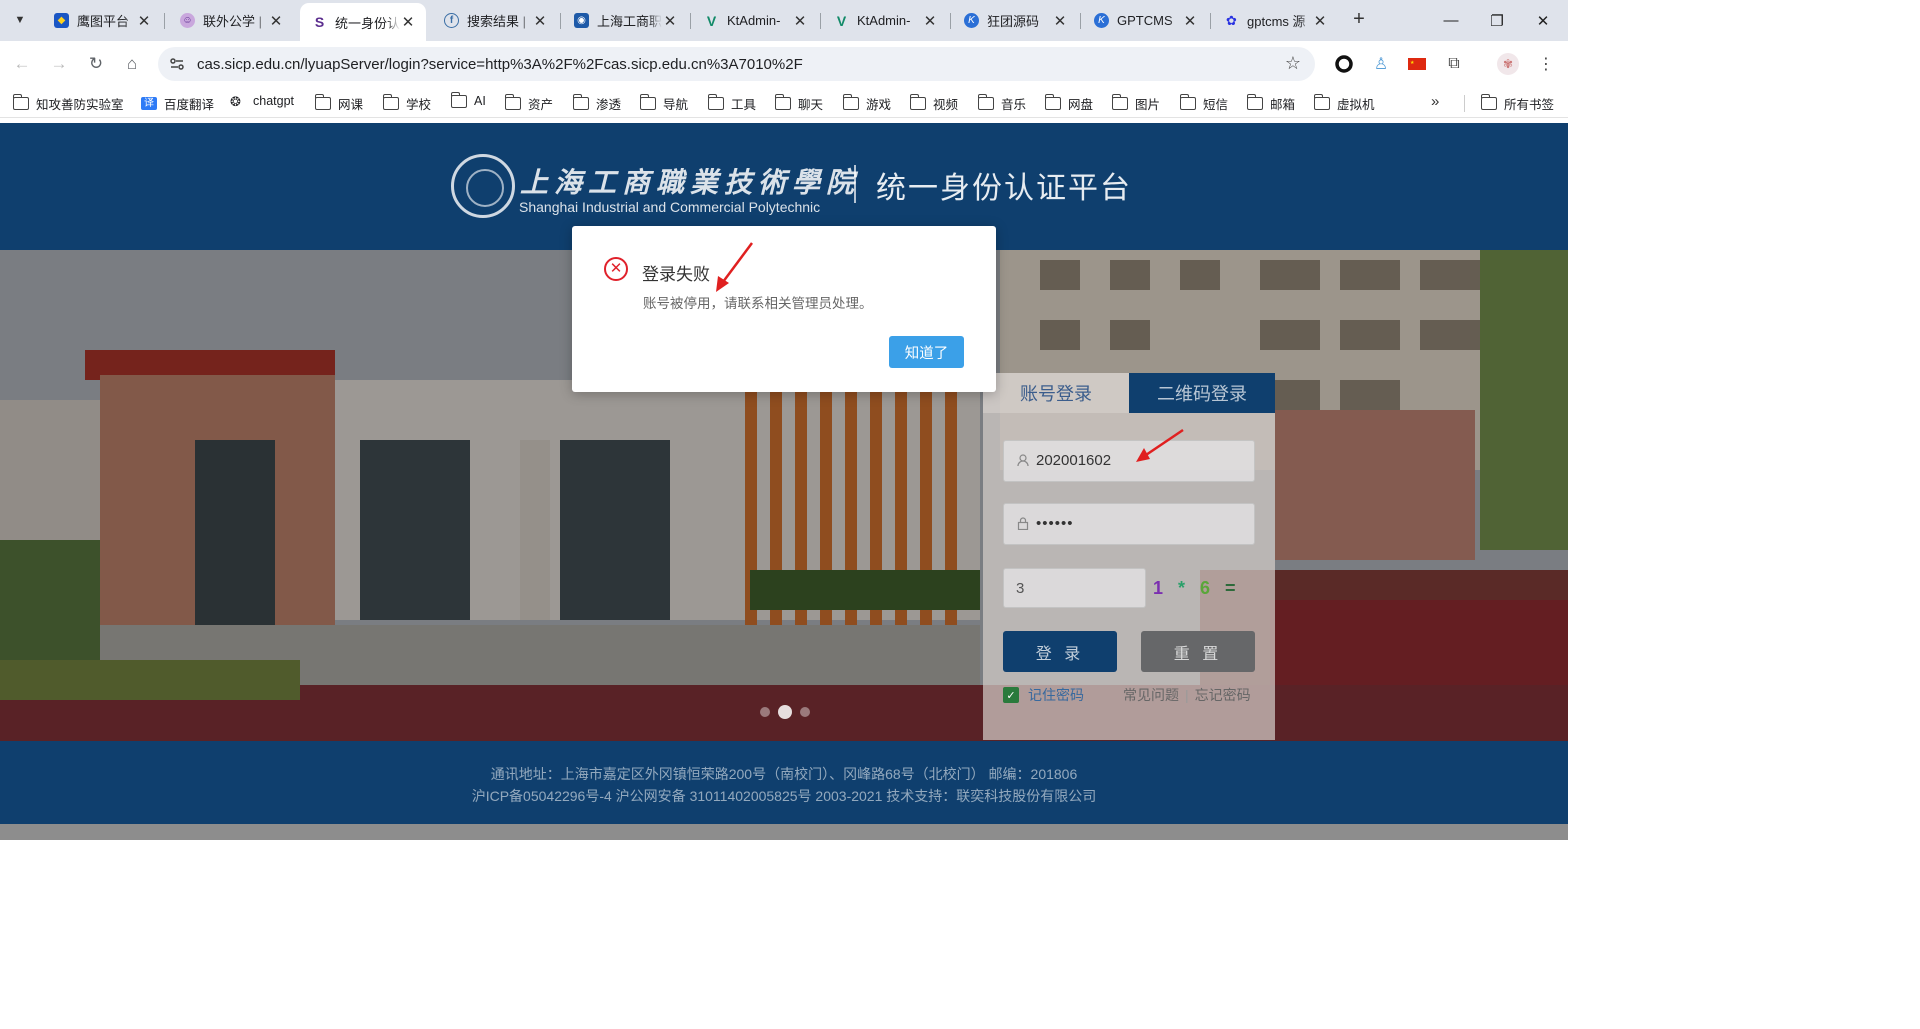  Describe the element at coordinates (1151, 695) in the screenshot. I see `faq-link: 常见问题` at that location.